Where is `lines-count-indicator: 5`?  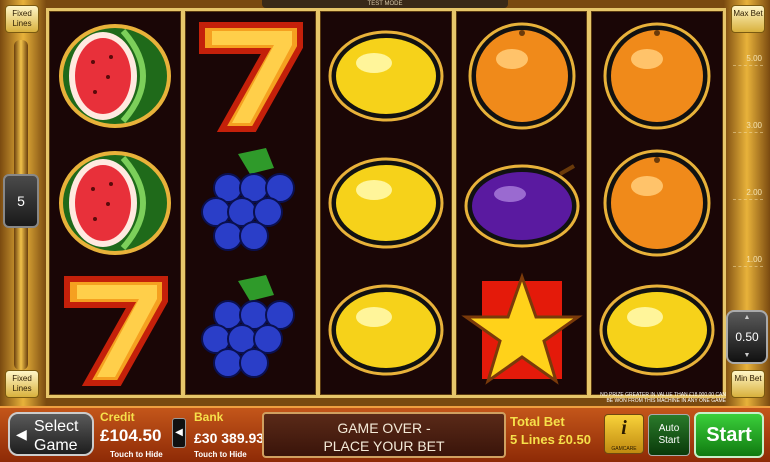 lines-count-indicator: 5 is located at coordinates (21, 201).